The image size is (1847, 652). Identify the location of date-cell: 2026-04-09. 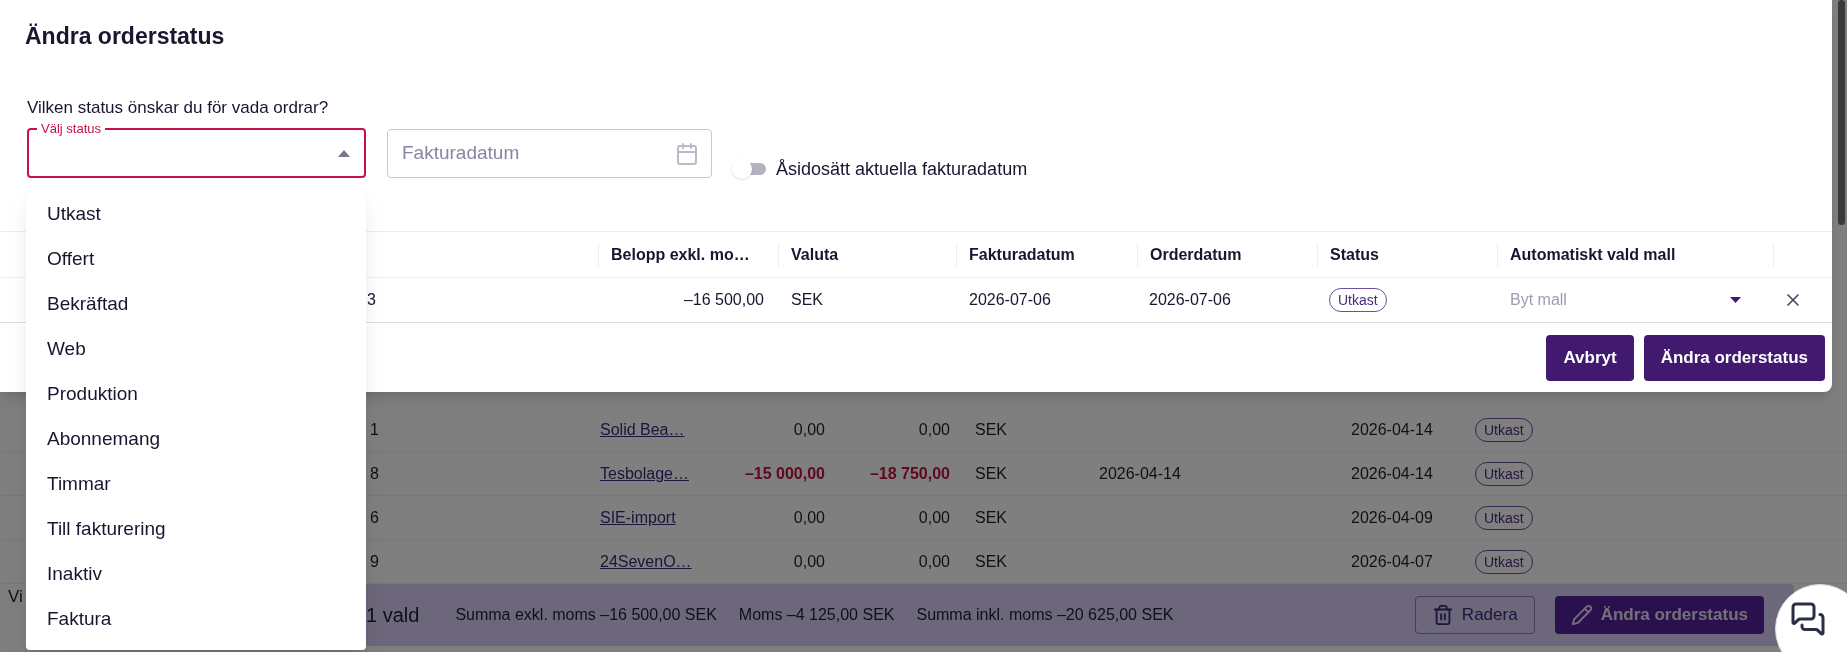
(1392, 517).